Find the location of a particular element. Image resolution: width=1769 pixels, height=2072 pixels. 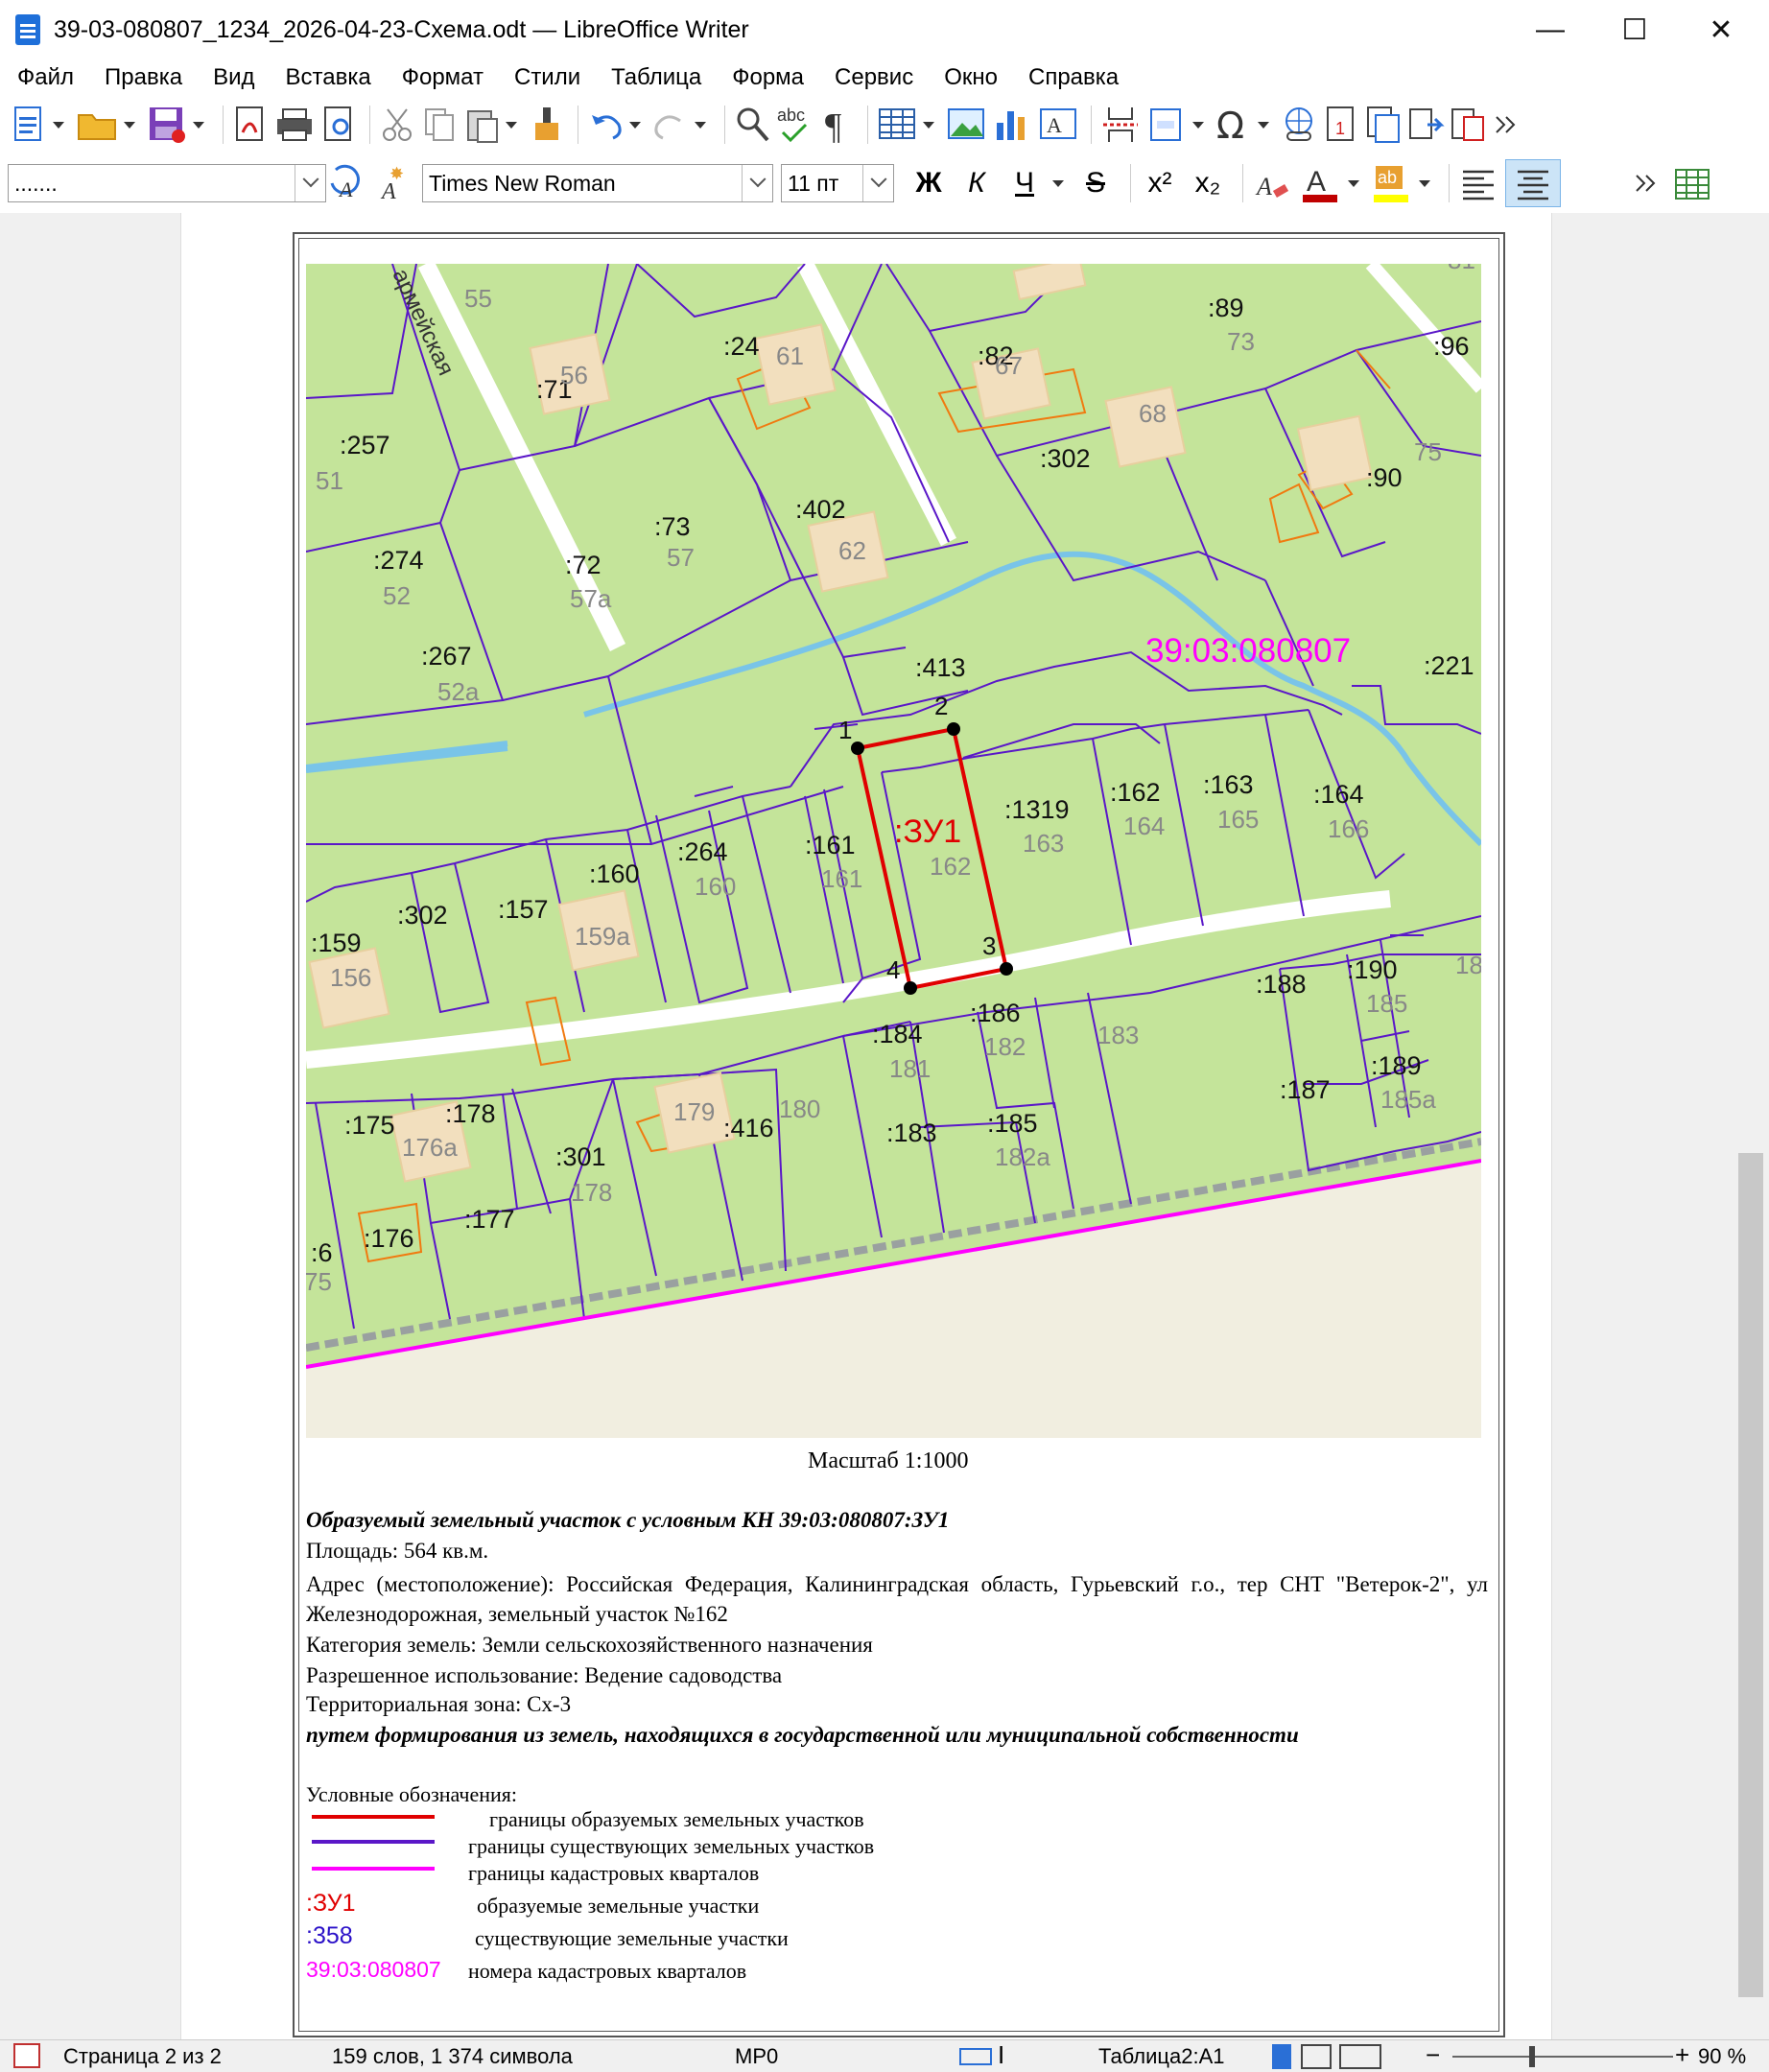

highlight-dropdown is located at coordinates (1424, 183).